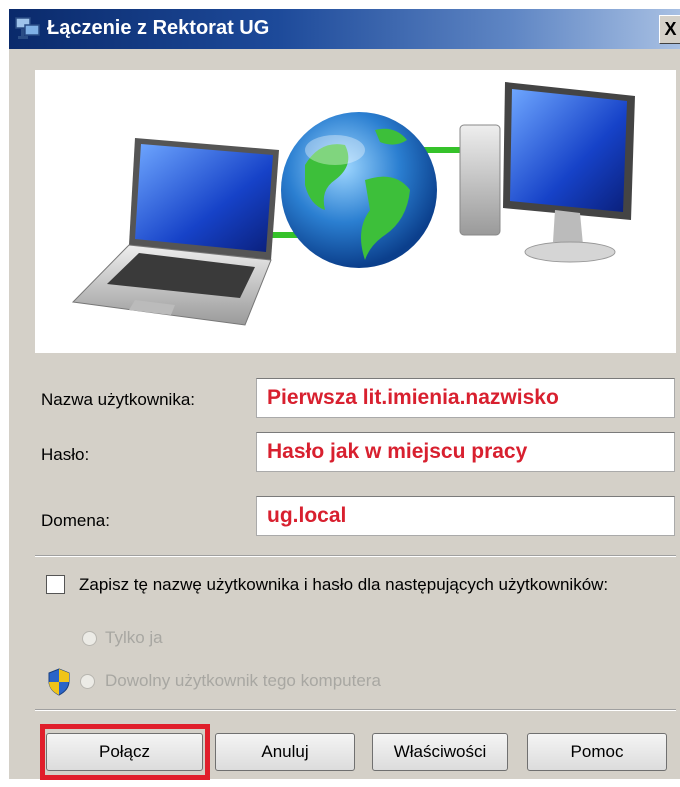  I want to click on domain-value: ug.local, so click(307, 515).